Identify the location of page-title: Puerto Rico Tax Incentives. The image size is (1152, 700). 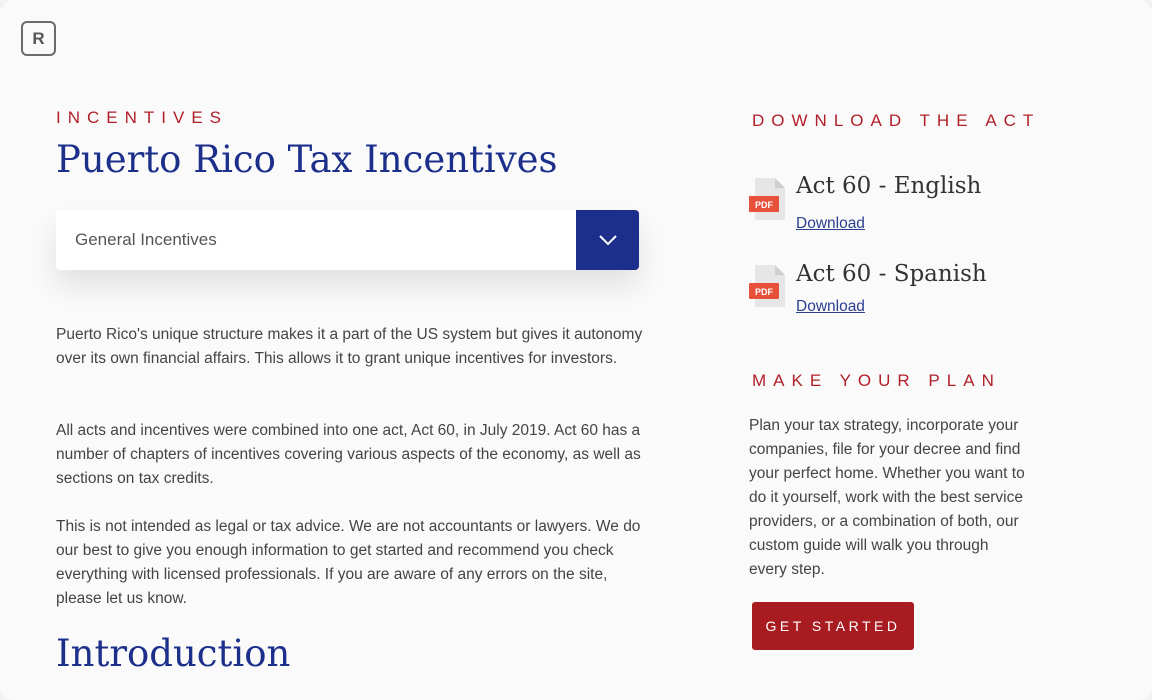
(307, 159).